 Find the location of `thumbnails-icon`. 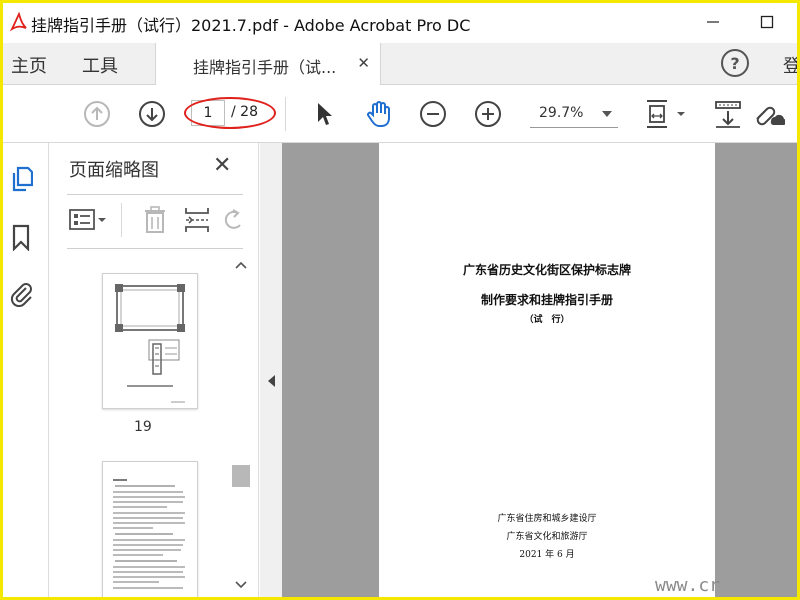

thumbnails-icon is located at coordinates (21, 179).